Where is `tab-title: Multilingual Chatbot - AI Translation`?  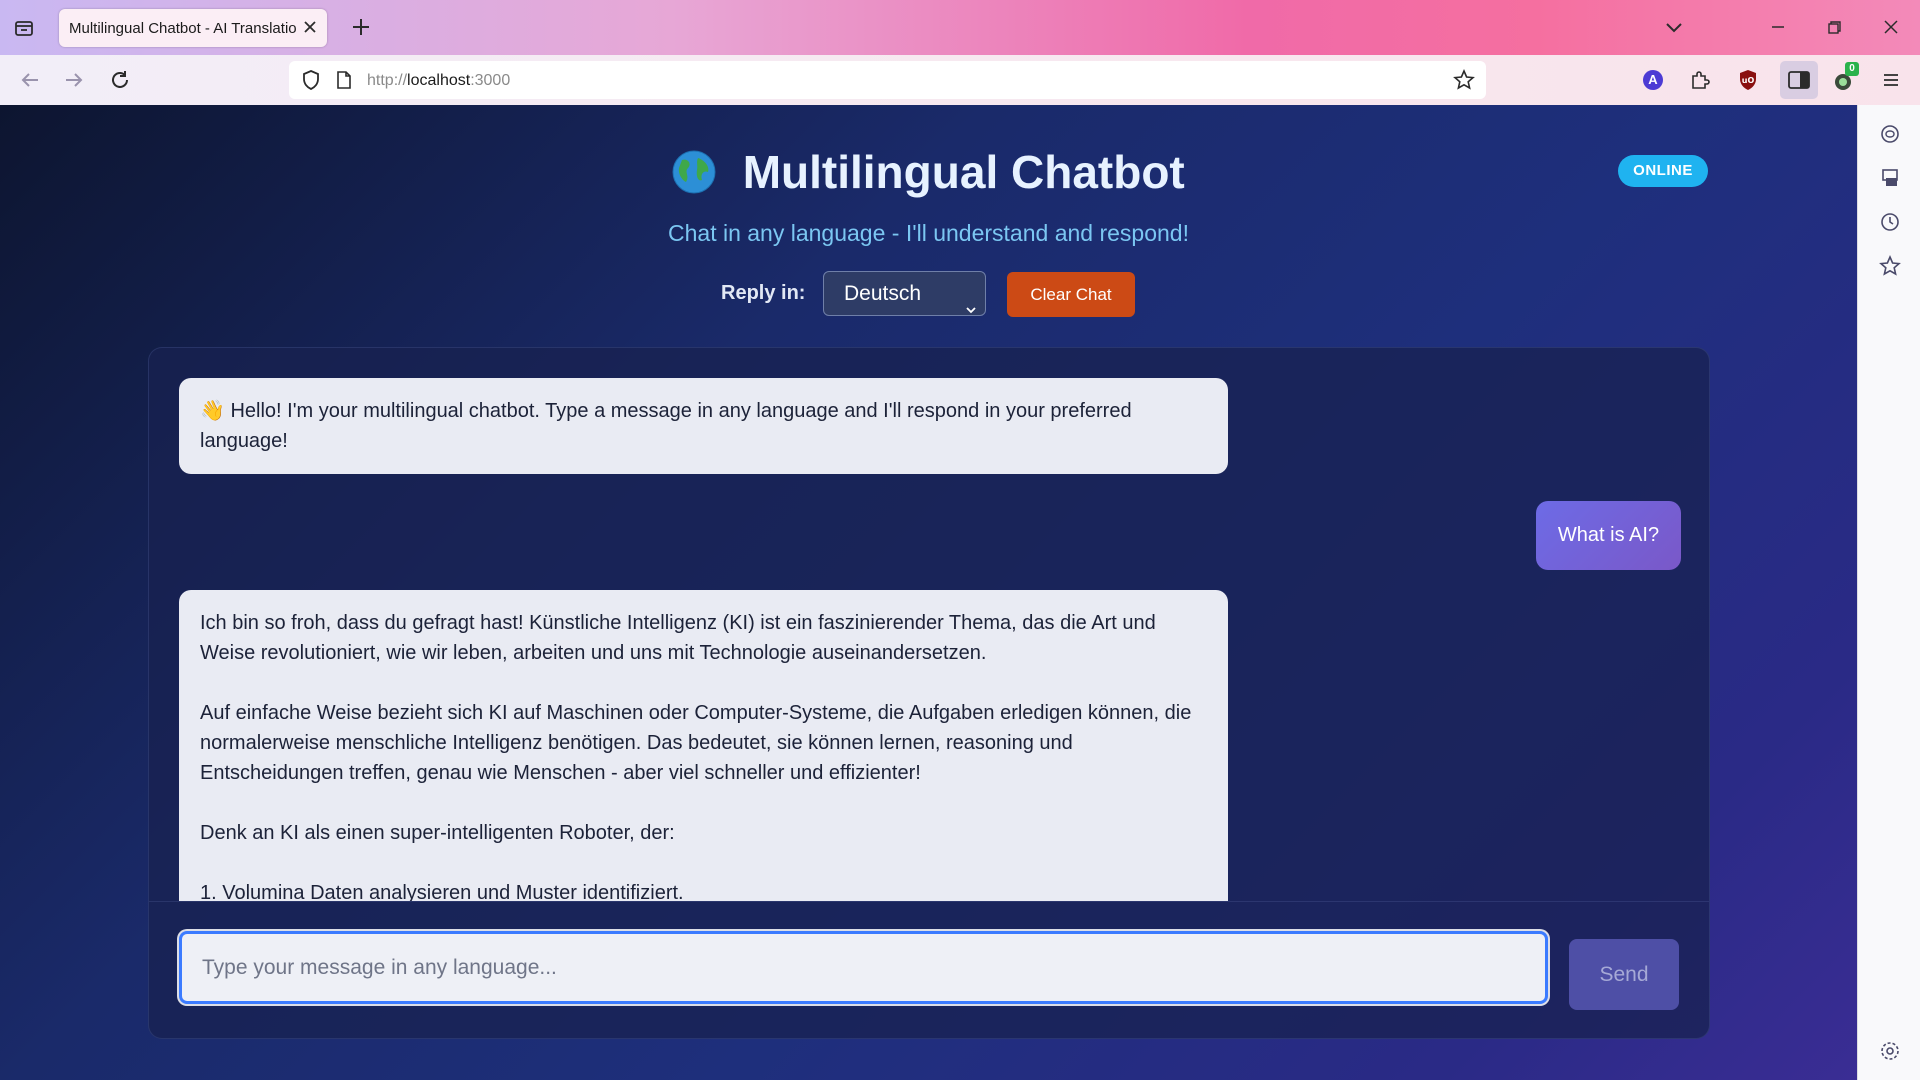
tab-title: Multilingual Chatbot - AI Translation is located at coordinates (183, 28).